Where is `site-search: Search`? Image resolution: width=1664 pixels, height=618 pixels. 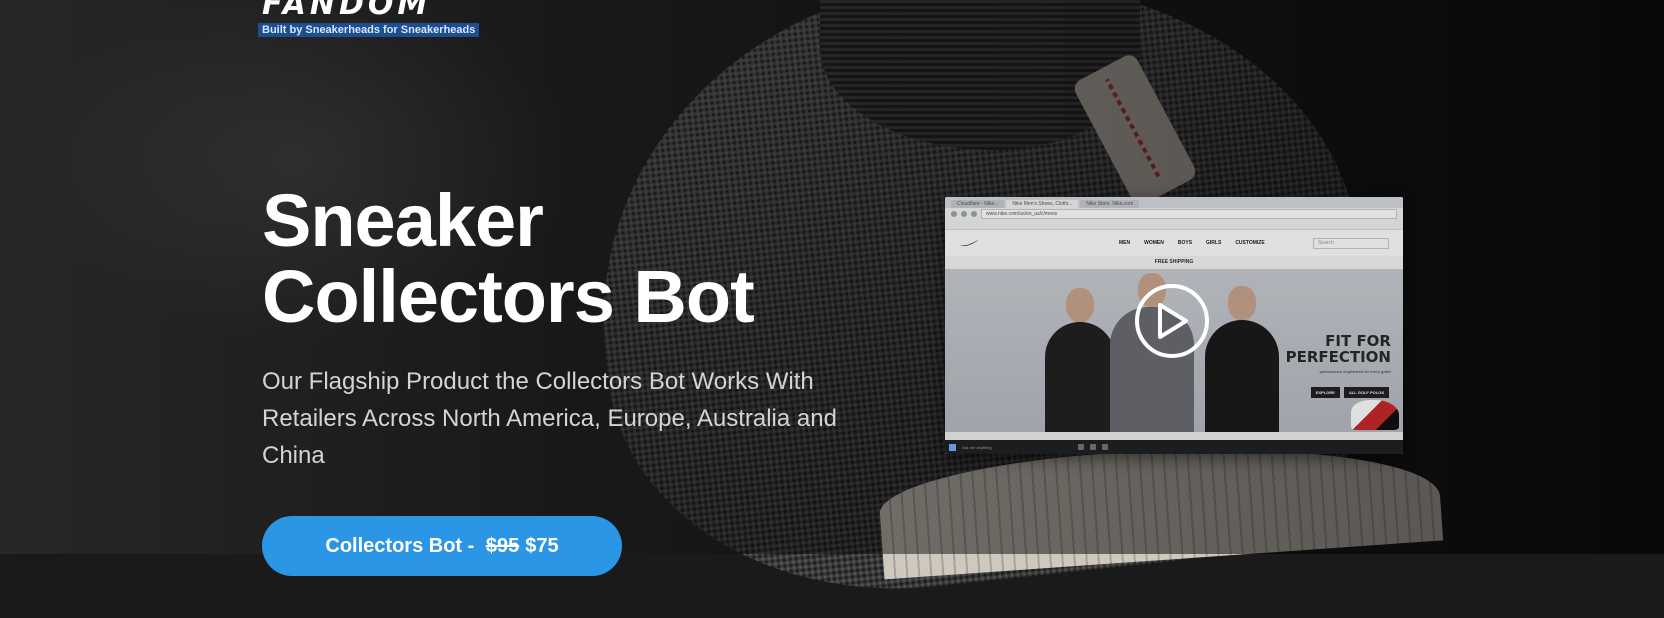
site-search: Search is located at coordinates (1351, 243).